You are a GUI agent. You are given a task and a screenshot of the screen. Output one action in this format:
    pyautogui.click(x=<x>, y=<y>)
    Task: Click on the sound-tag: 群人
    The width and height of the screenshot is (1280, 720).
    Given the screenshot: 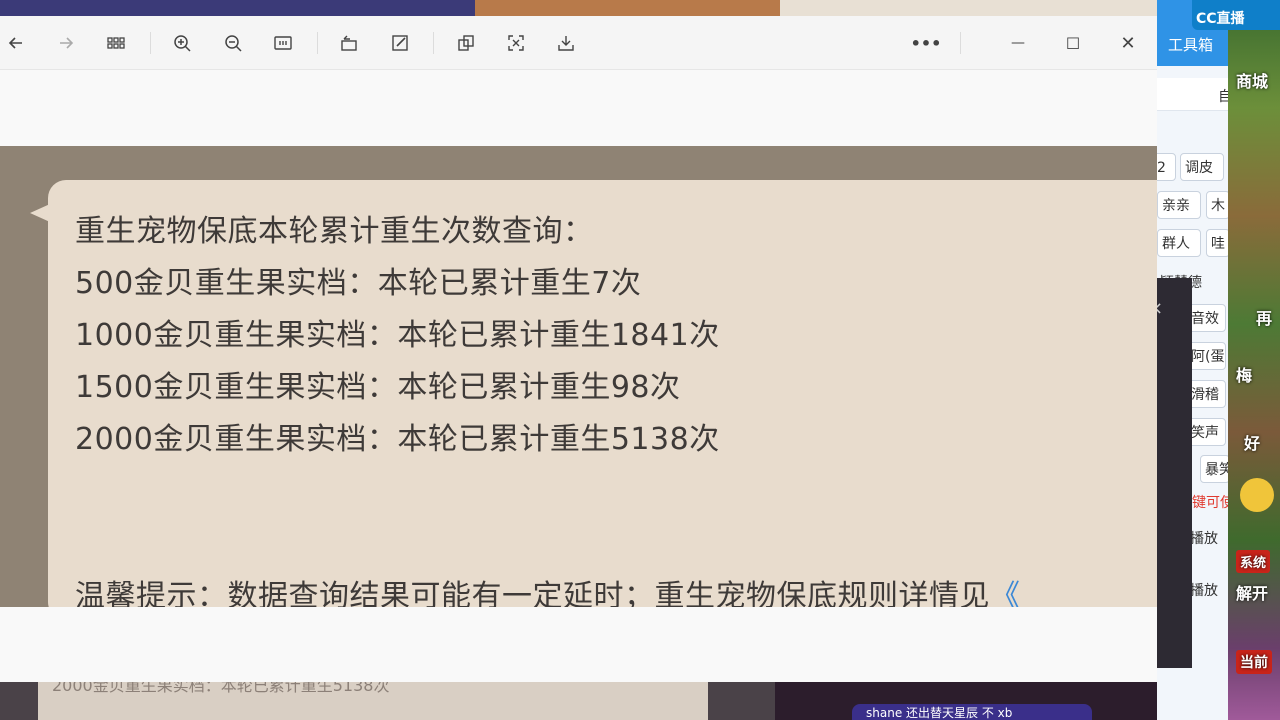 What is the action you would take?
    pyautogui.click(x=1179, y=243)
    